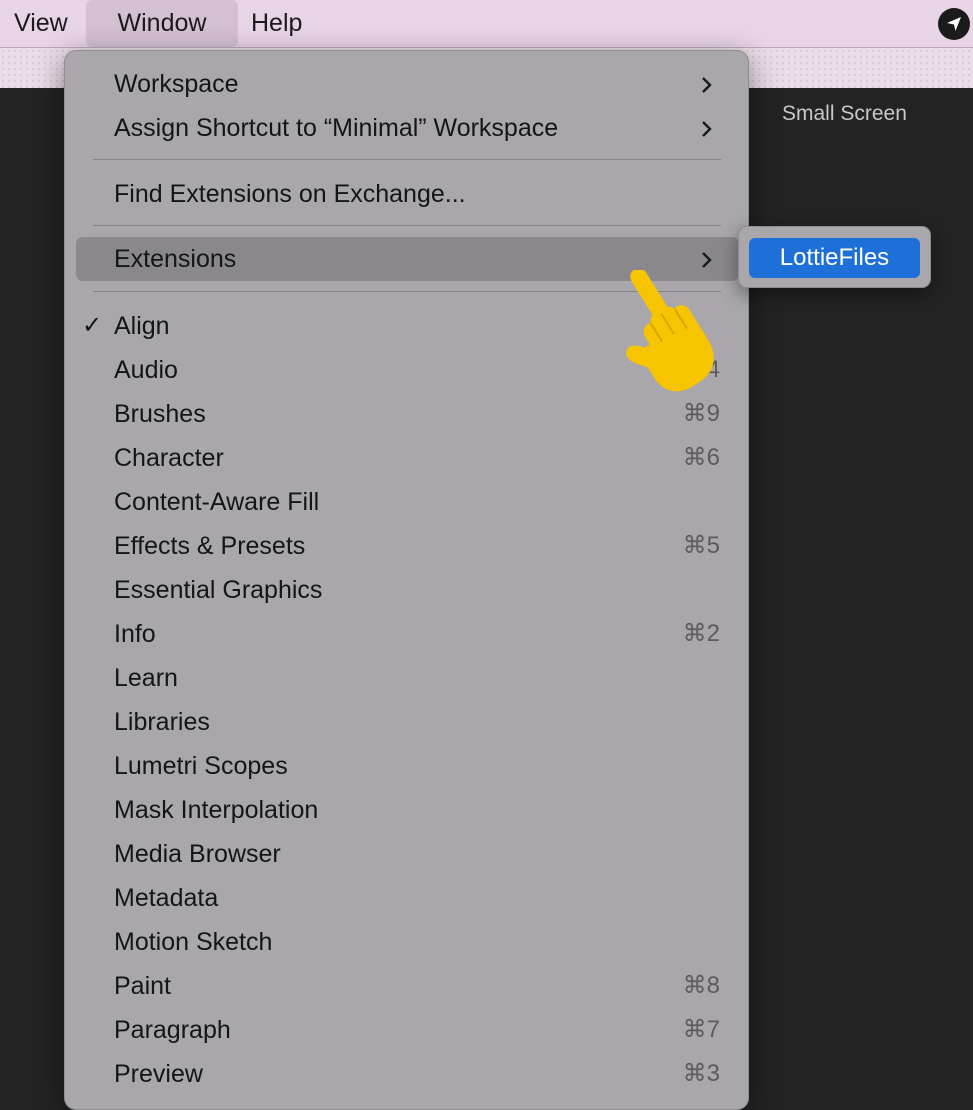 This screenshot has height=1110, width=973. What do you see at coordinates (193, 942) in the screenshot?
I see `menu-item-label: Motion Sketch` at bounding box center [193, 942].